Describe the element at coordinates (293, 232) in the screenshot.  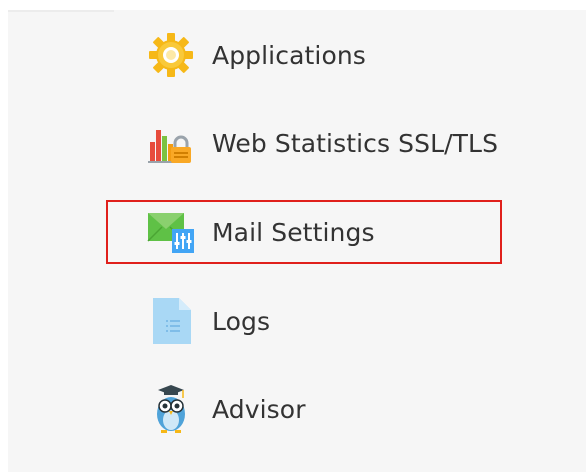
I see `menu-item-label: Mail Settings` at that location.